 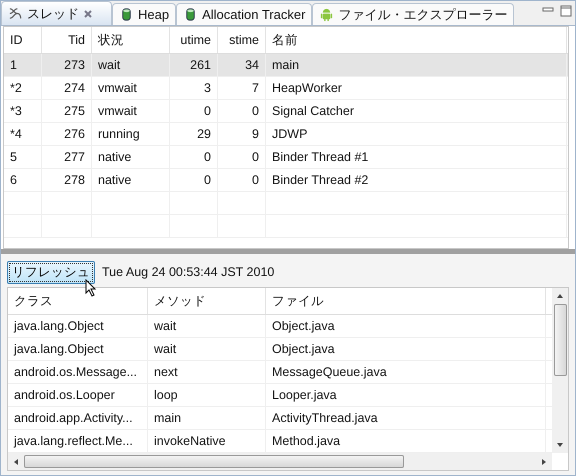 I want to click on table-cell: 7, so click(x=255, y=88).